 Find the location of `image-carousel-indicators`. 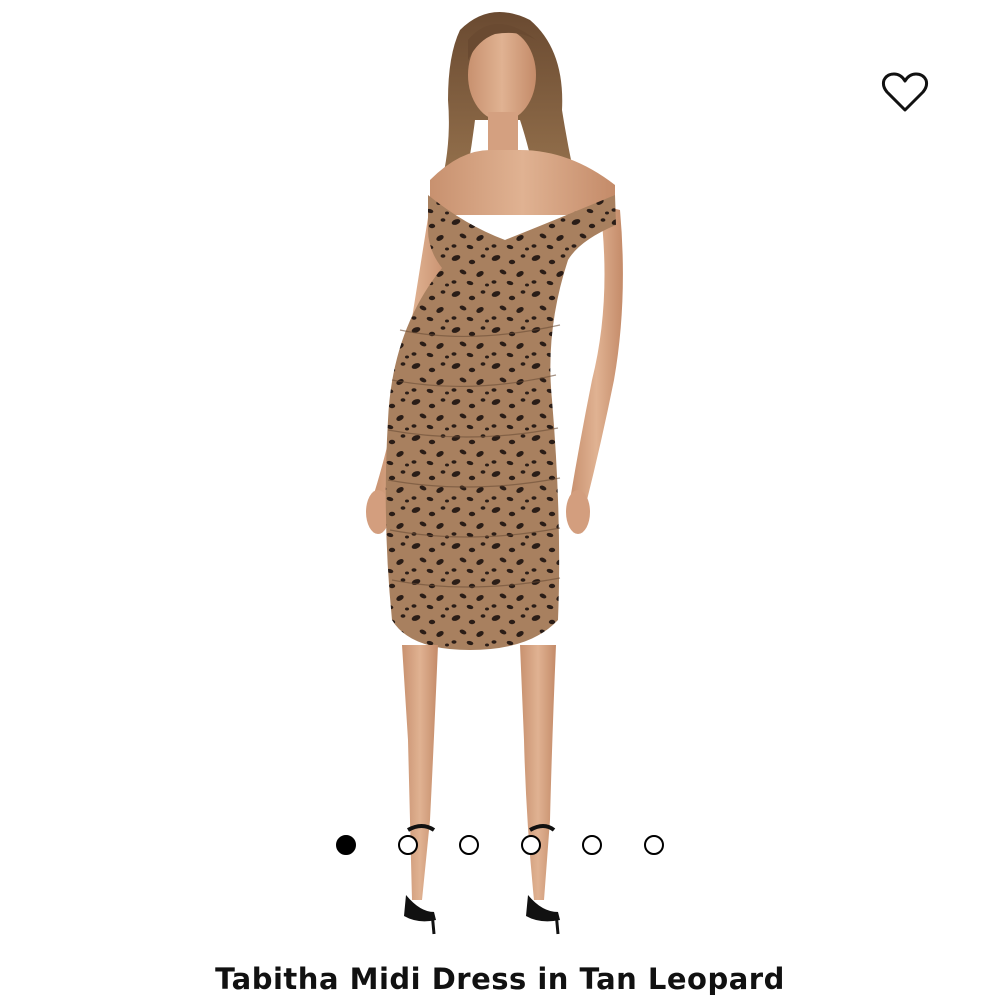

image-carousel-indicators is located at coordinates (506, 846).